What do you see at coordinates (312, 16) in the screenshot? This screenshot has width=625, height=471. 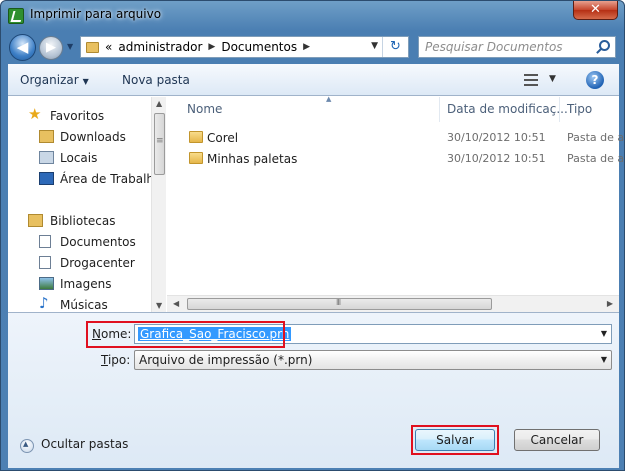 I see `title-bar: Imprimir para arquivo ✕` at bounding box center [312, 16].